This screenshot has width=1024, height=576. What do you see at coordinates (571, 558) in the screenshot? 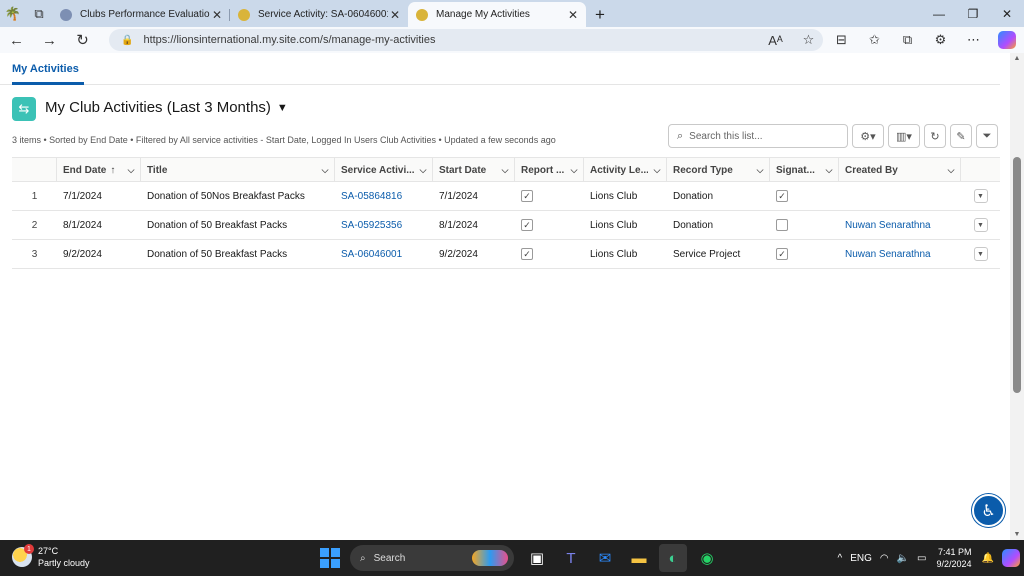
I see `teams-icon: T` at bounding box center [571, 558].